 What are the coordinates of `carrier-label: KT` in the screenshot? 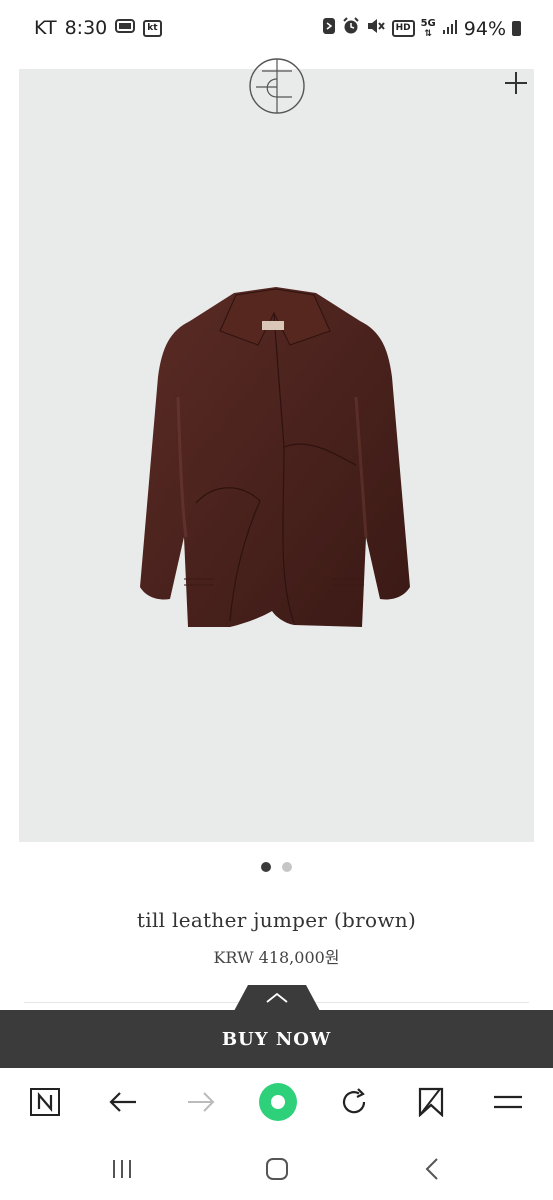 It's located at (45, 28).